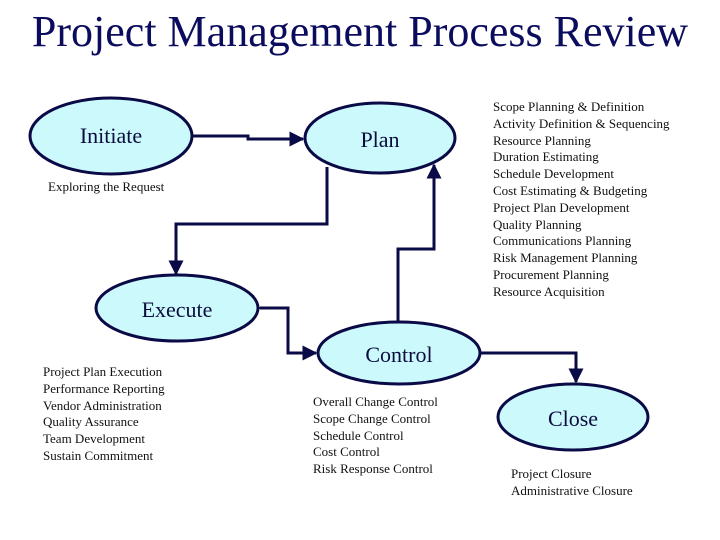  I want to click on plan-item: Schedule Development, so click(553, 174).